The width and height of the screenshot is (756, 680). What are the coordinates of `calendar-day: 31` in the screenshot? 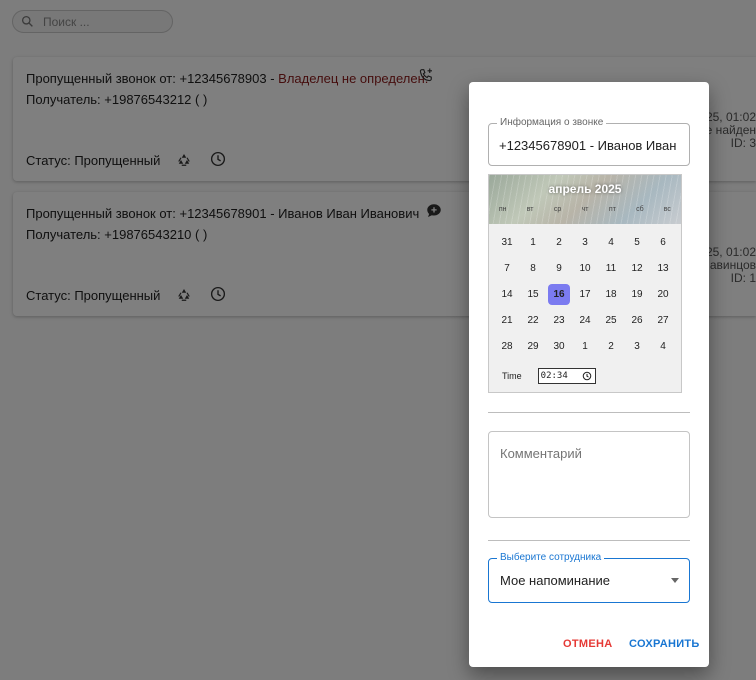 It's located at (507, 242).